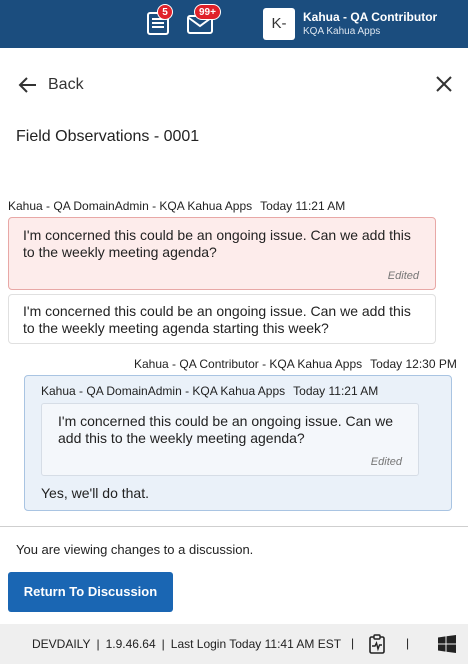 The height and width of the screenshot is (664, 468). Describe the element at coordinates (234, 526) in the screenshot. I see `divider` at that location.